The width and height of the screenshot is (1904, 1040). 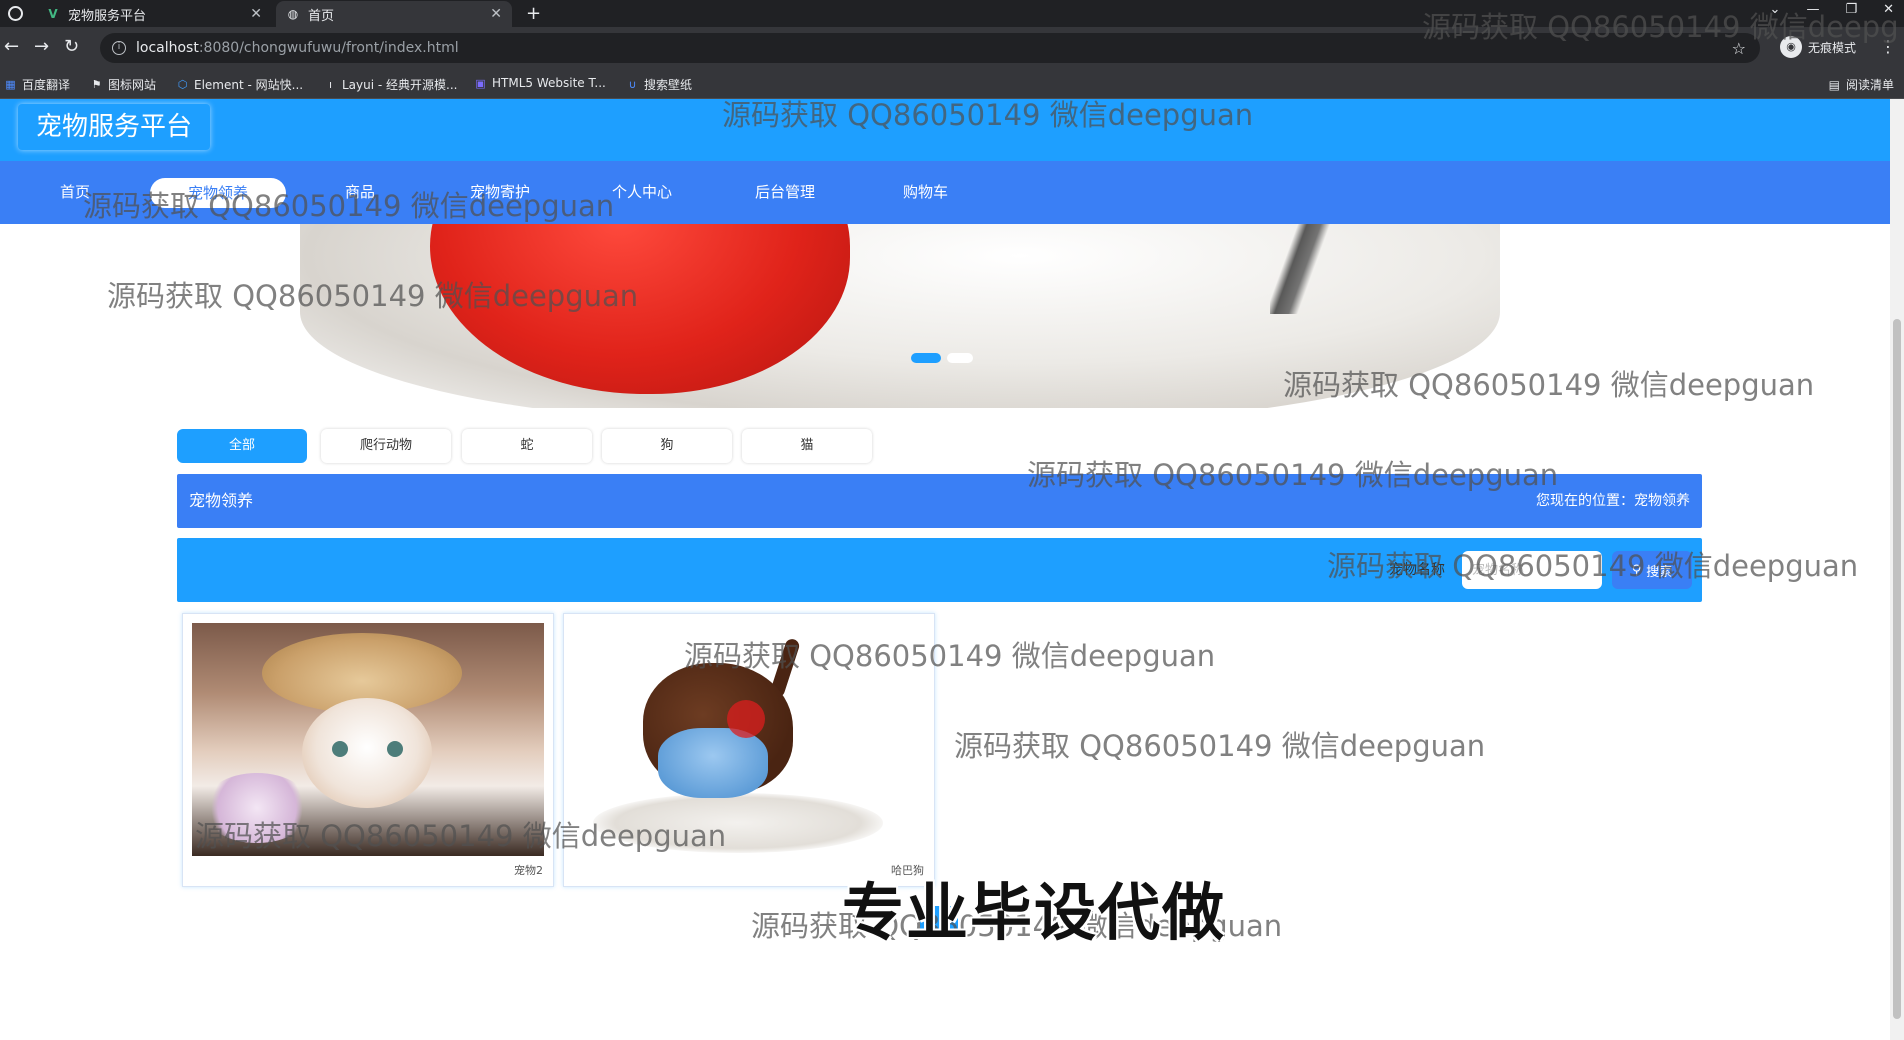 What do you see at coordinates (1888, 46) in the screenshot?
I see `menu-kebab-icon: ⋮` at bounding box center [1888, 46].